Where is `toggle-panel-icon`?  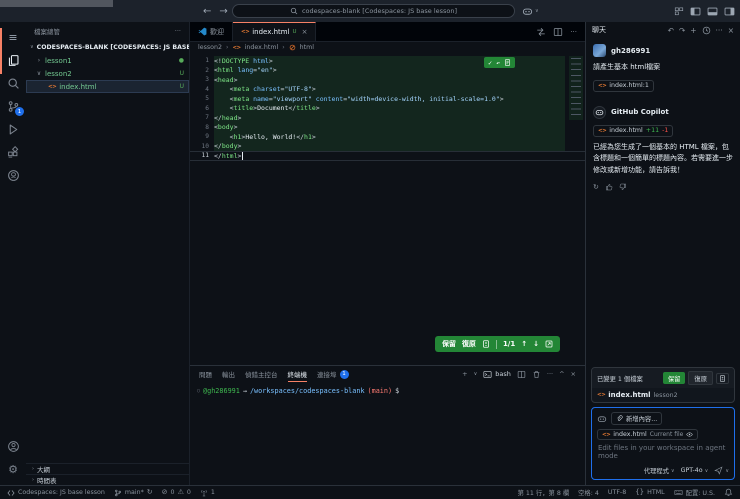
toggle-panel-icon is located at coordinates (712, 11).